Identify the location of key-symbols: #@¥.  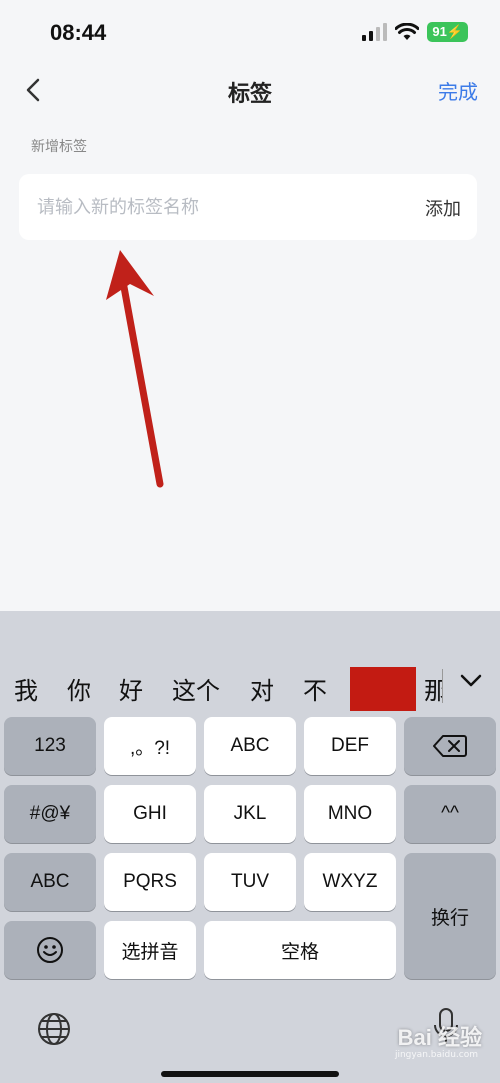
(50, 814).